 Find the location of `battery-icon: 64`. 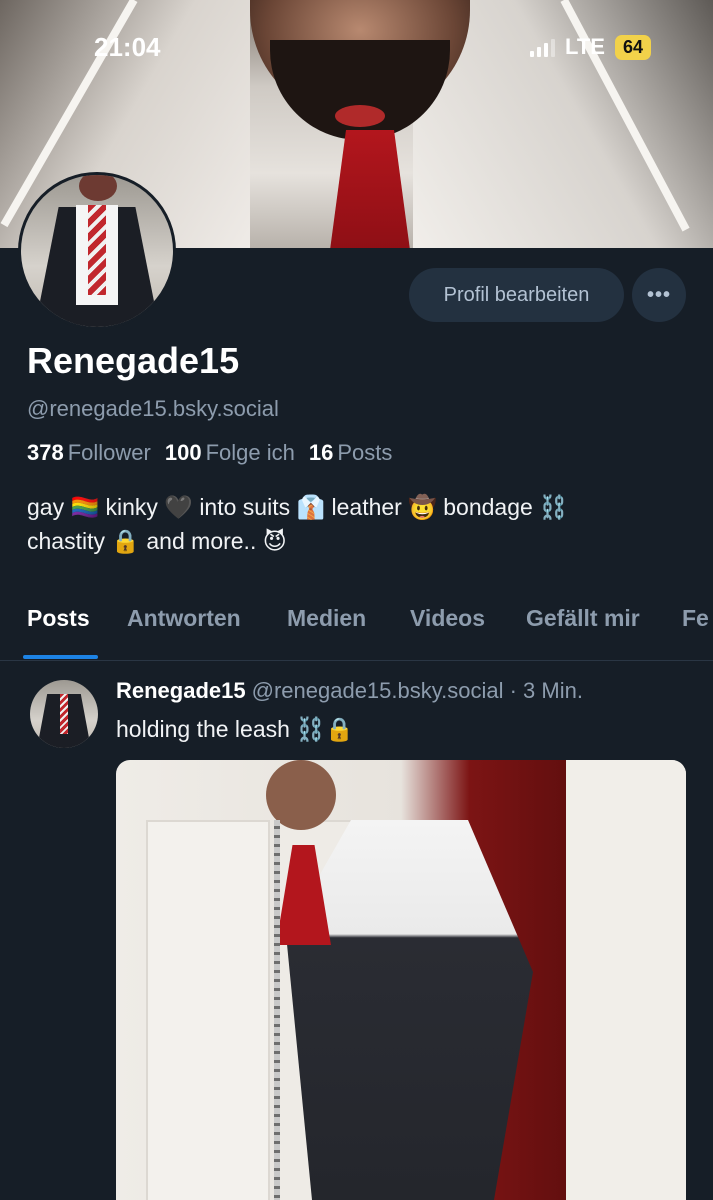

battery-icon: 64 is located at coordinates (632, 47).